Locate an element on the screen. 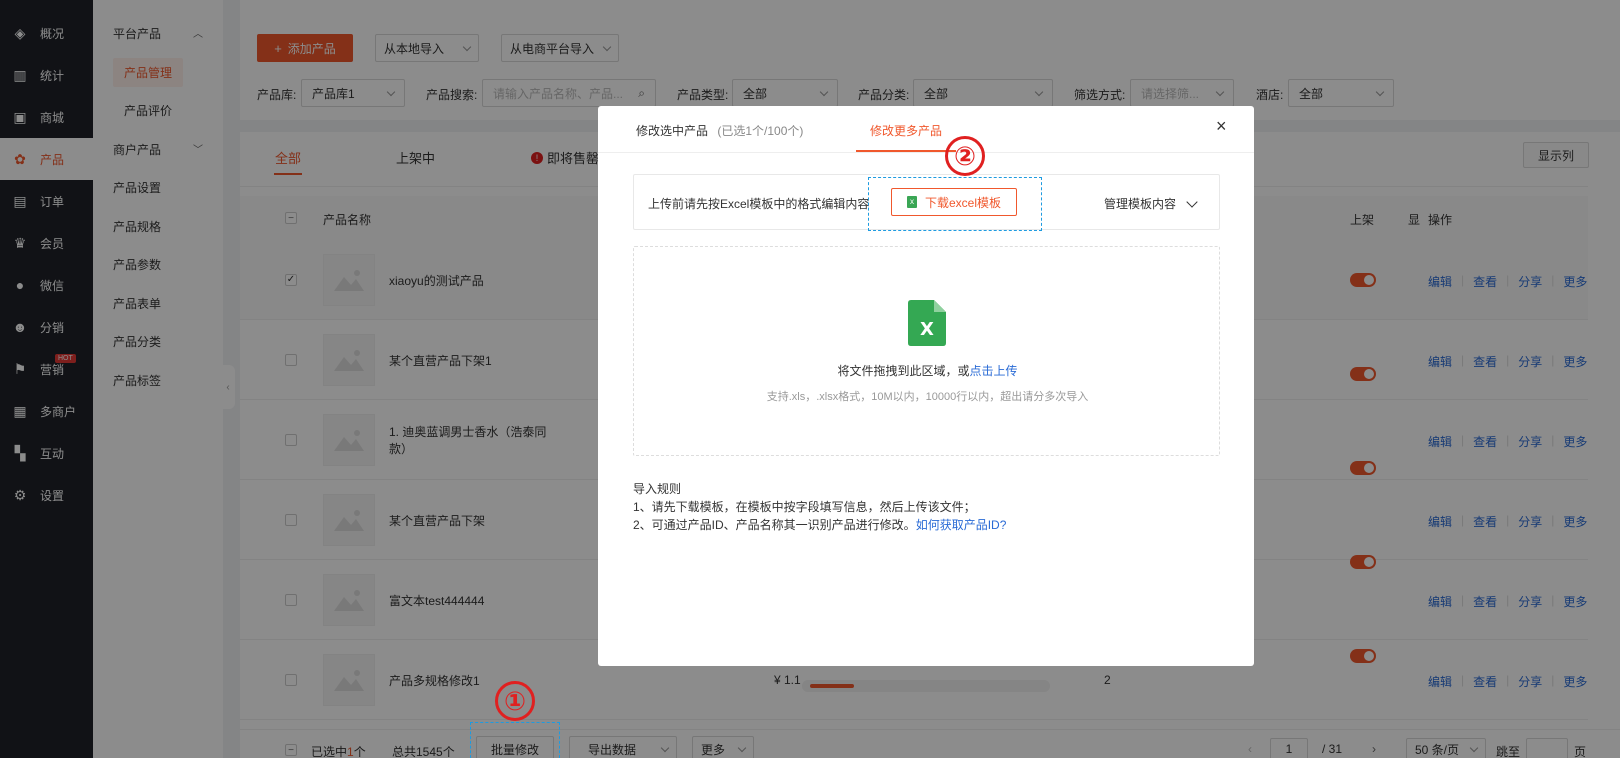 This screenshot has height=758, width=1620. highlight-download-annotation is located at coordinates (955, 204).